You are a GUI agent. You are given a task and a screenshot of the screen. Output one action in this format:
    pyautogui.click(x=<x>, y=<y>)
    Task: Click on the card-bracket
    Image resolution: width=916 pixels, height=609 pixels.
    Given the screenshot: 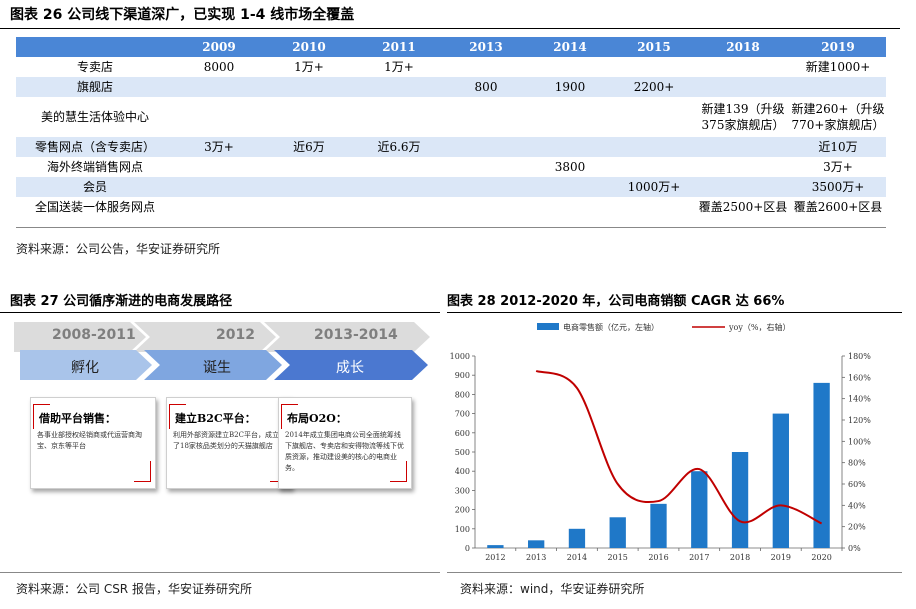 What is the action you would take?
    pyautogui.click(x=142, y=471)
    